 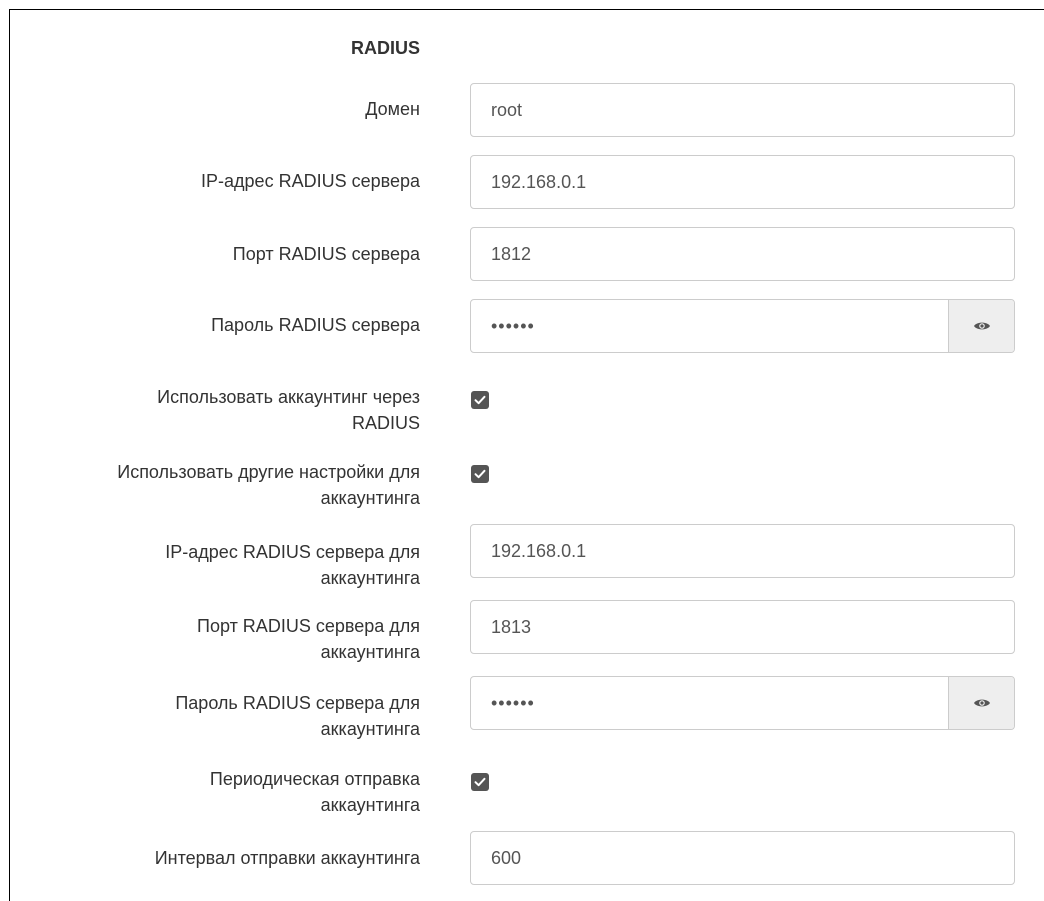 What do you see at coordinates (210, 716) in the screenshot?
I see `acct-password-label: Пароль RADIUS сервера для аккаунтинга` at bounding box center [210, 716].